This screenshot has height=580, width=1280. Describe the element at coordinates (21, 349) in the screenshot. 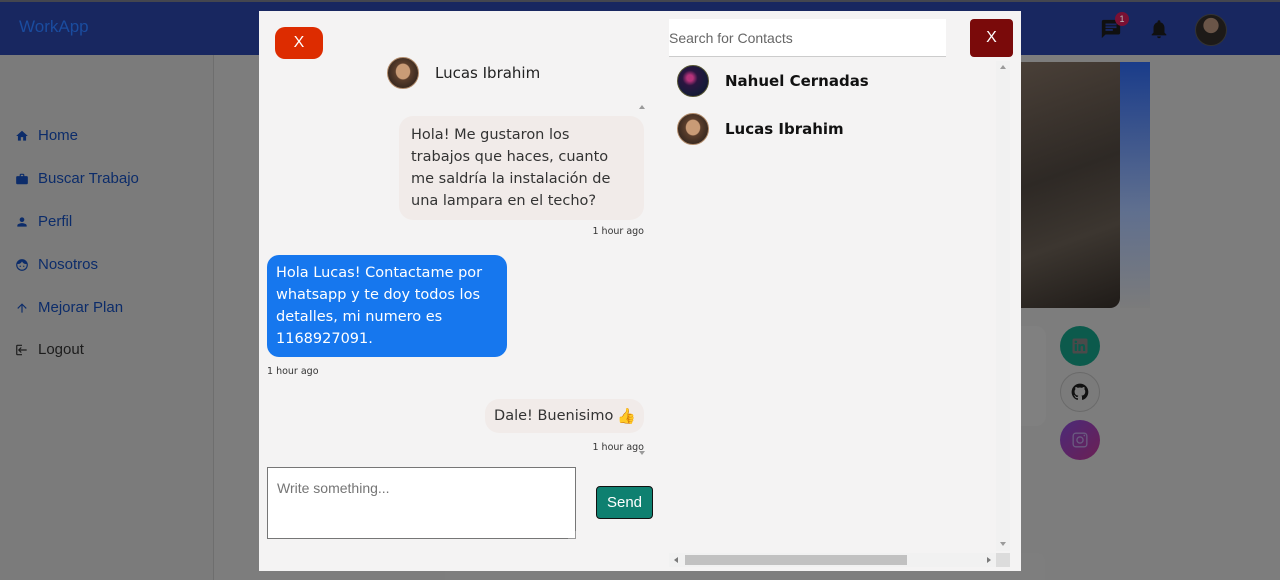

I see `logout-icon` at that location.